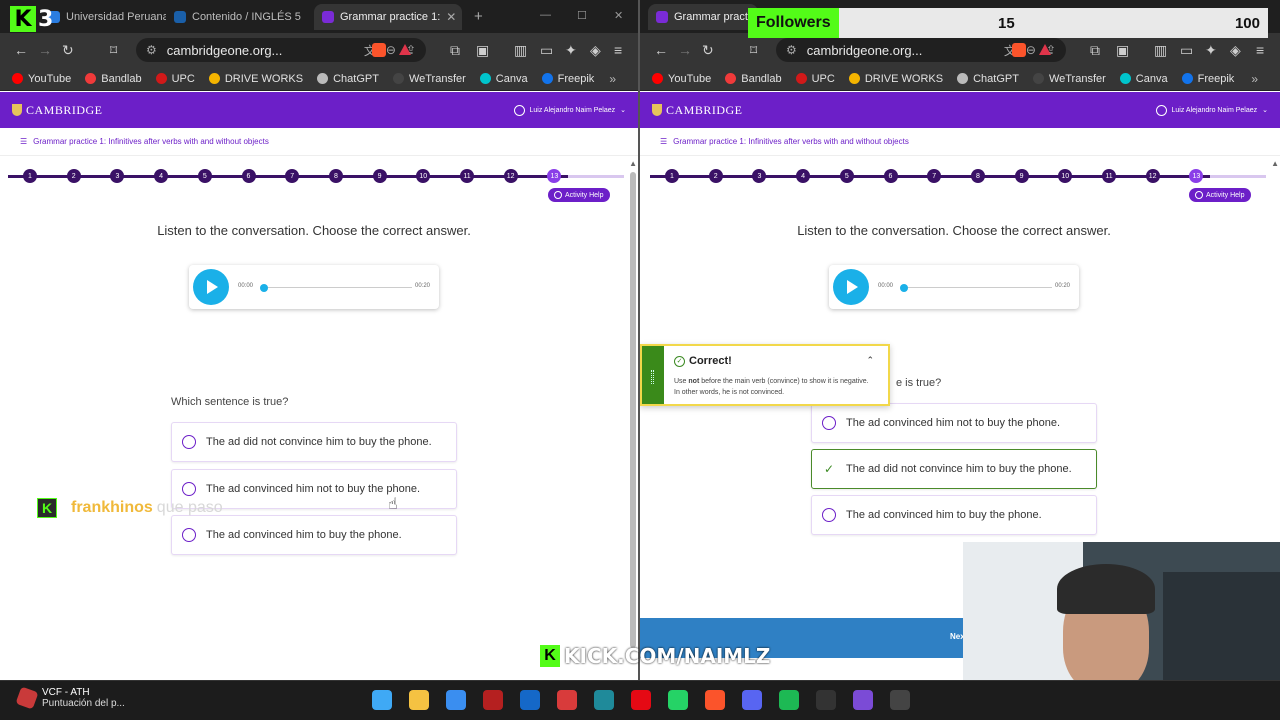 The width and height of the screenshot is (1280, 720). Describe the element at coordinates (663, 141) in the screenshot. I see `list-icon: ☰` at that location.